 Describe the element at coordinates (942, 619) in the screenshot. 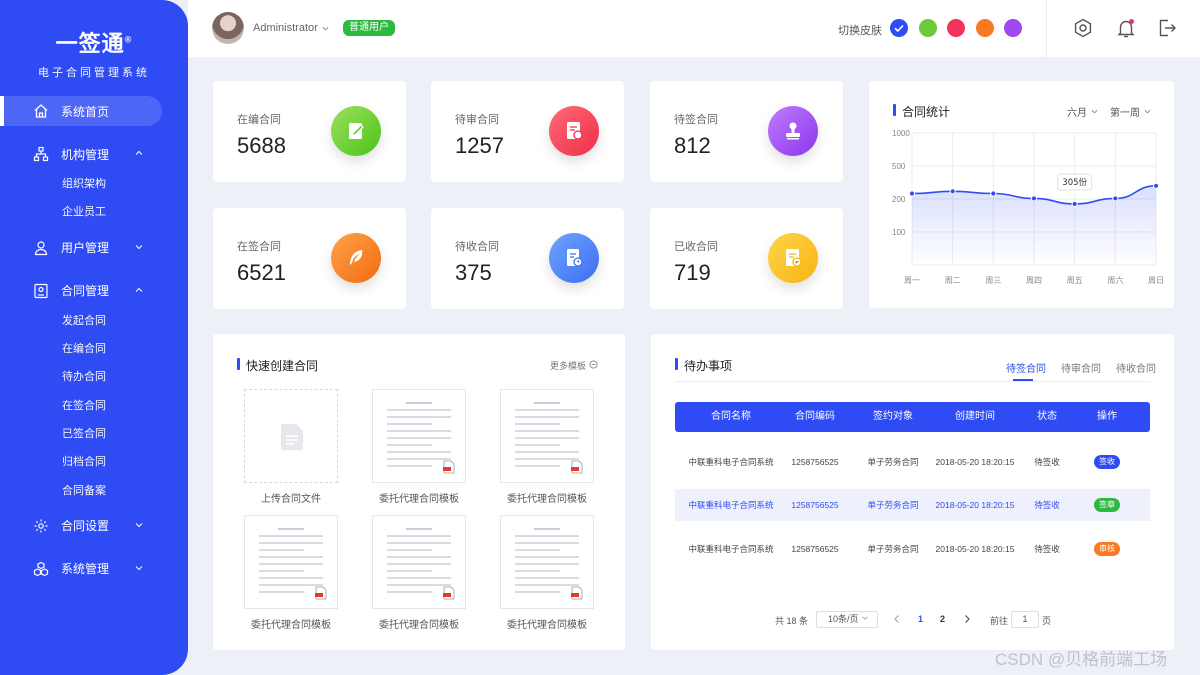

I see `page-2: 2` at that location.